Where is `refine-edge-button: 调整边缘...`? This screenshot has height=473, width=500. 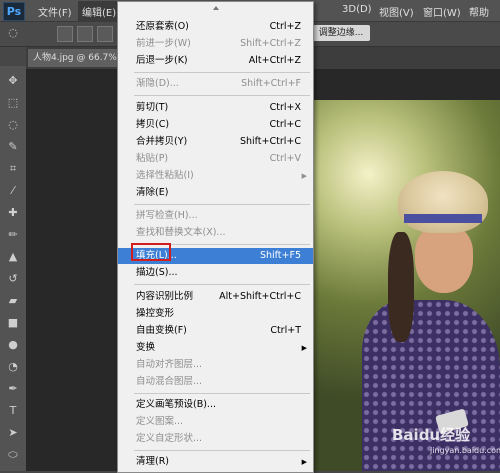 refine-edge-button: 调整边缘... is located at coordinates (341, 33).